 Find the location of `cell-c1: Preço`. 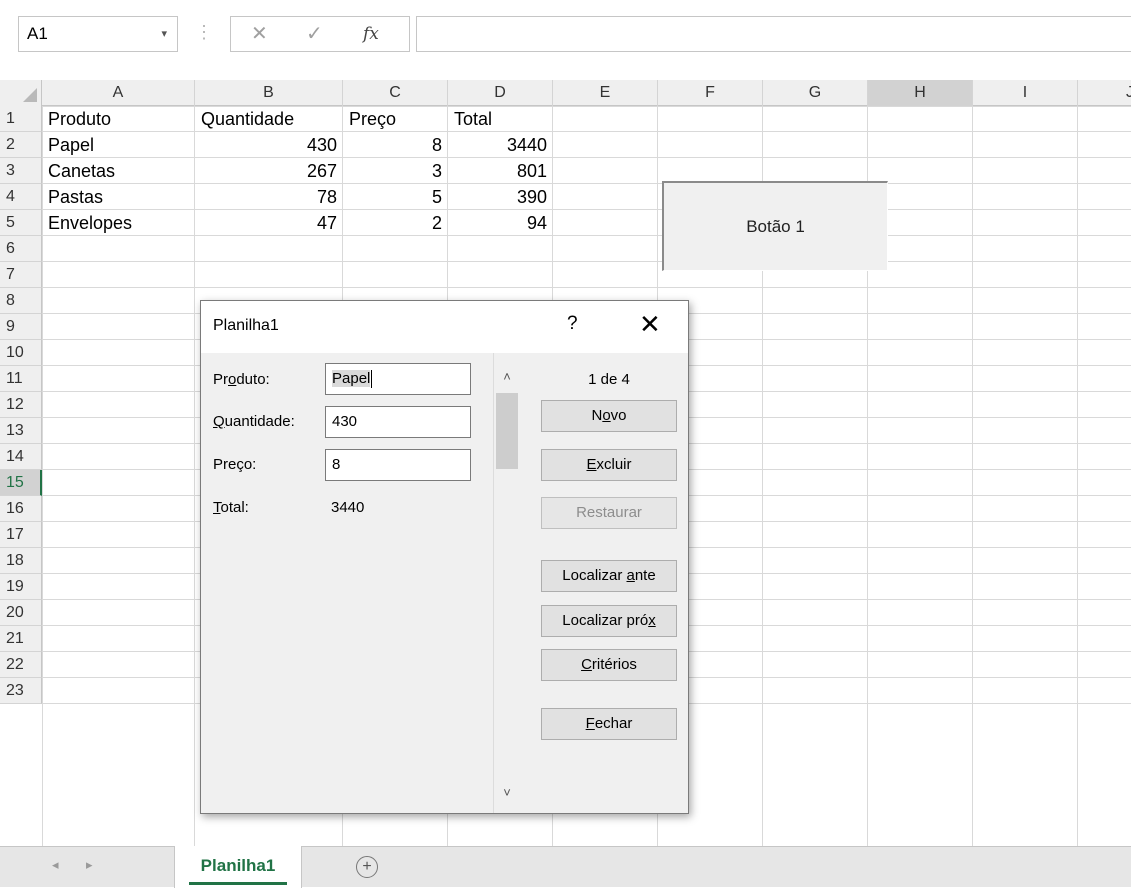

cell-c1: Preço is located at coordinates (395, 119).